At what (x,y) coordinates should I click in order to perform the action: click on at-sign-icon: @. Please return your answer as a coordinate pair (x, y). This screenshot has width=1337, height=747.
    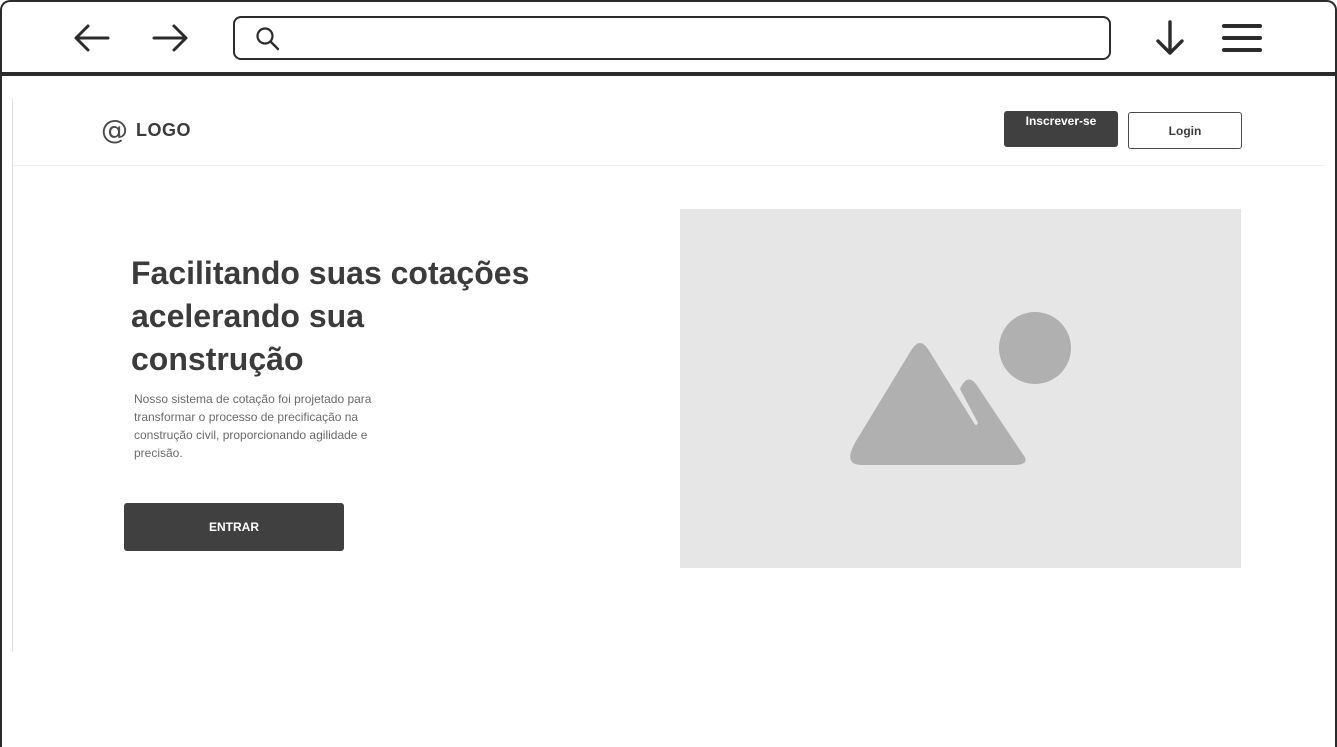
    Looking at the image, I should click on (114, 130).